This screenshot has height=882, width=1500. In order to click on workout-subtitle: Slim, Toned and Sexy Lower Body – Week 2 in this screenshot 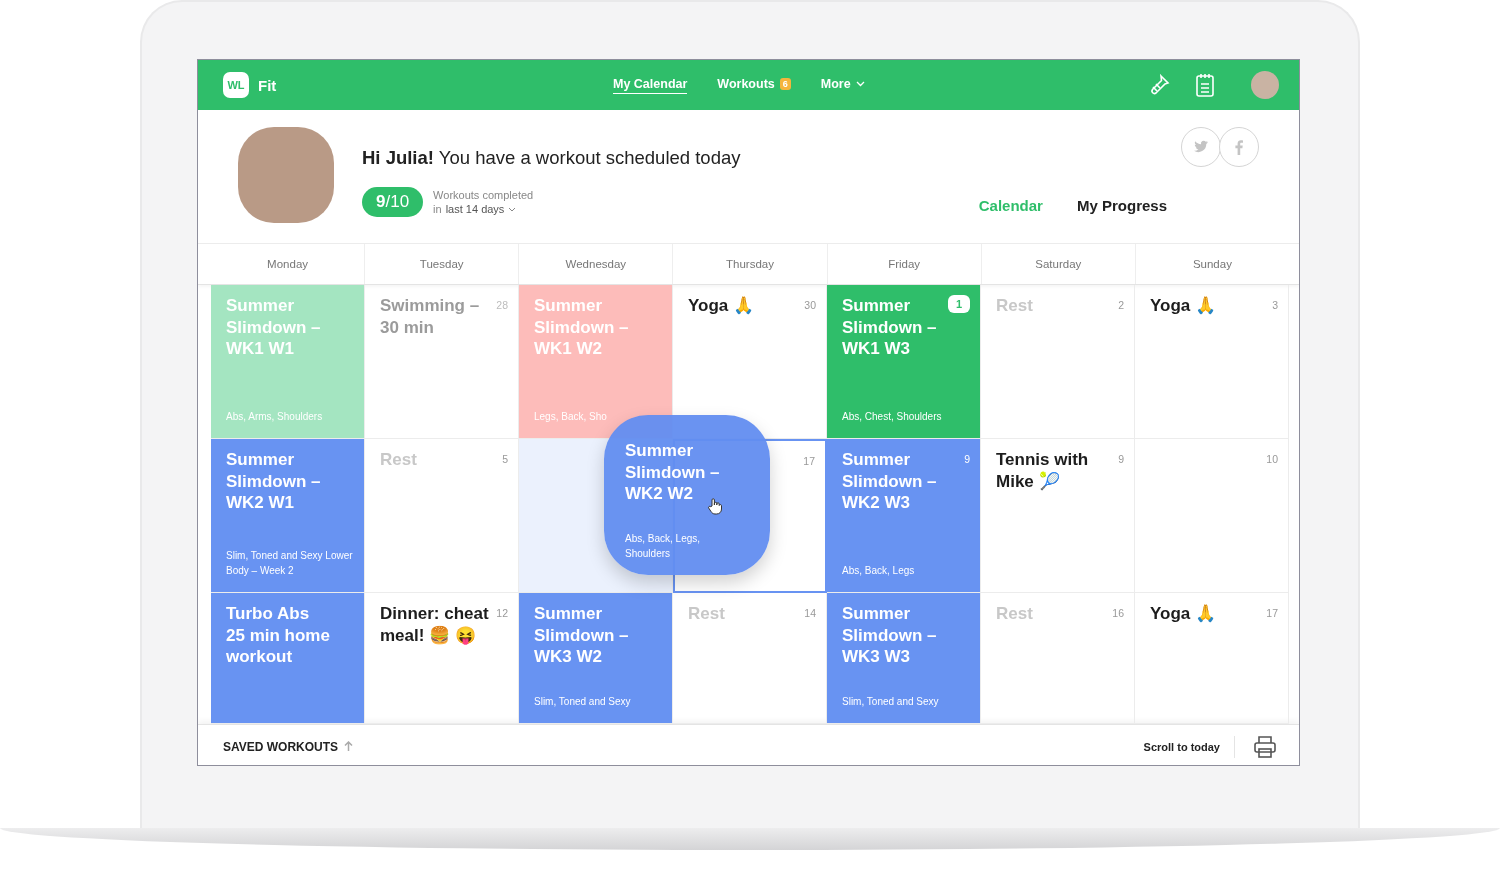, I will do `click(290, 563)`.